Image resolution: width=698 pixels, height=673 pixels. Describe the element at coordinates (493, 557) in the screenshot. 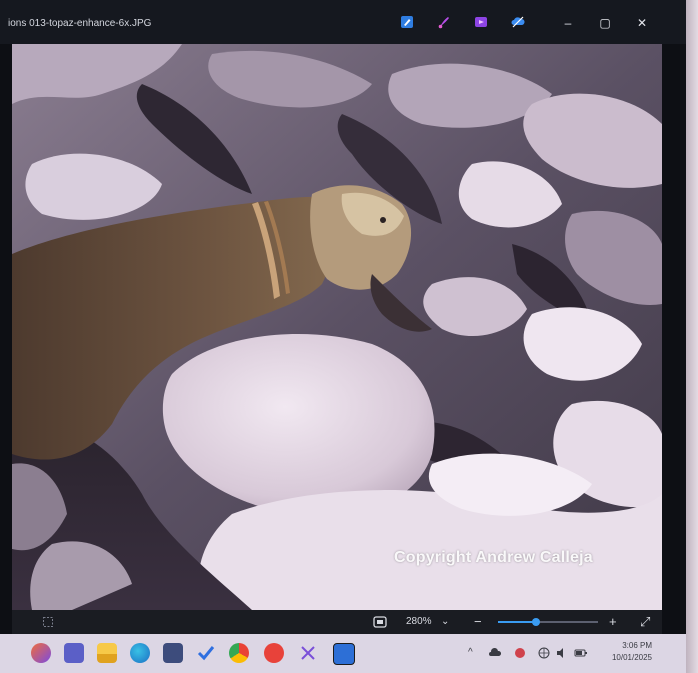

I see `copyright-watermark: Copyright Andrew Calleja` at that location.